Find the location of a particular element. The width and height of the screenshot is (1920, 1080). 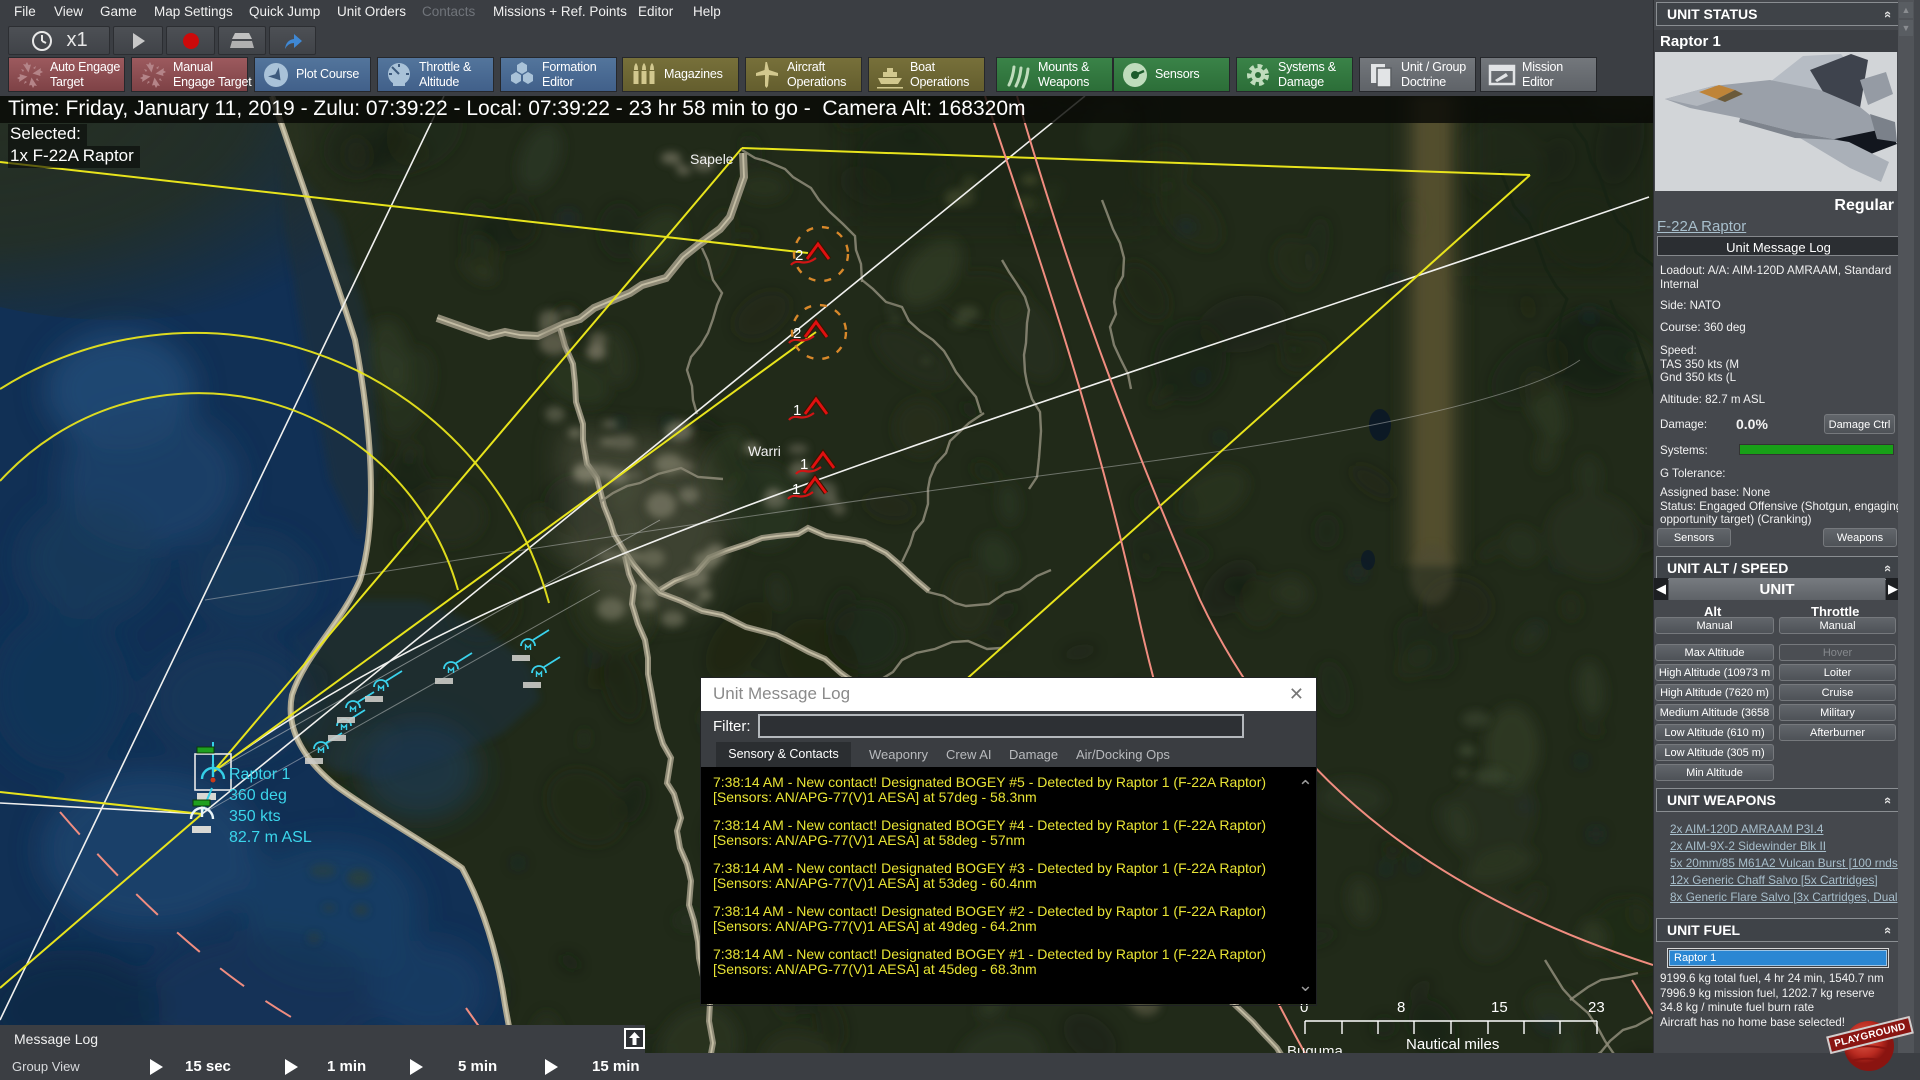

svg-text: 360 deg is located at coordinates (258, 795).